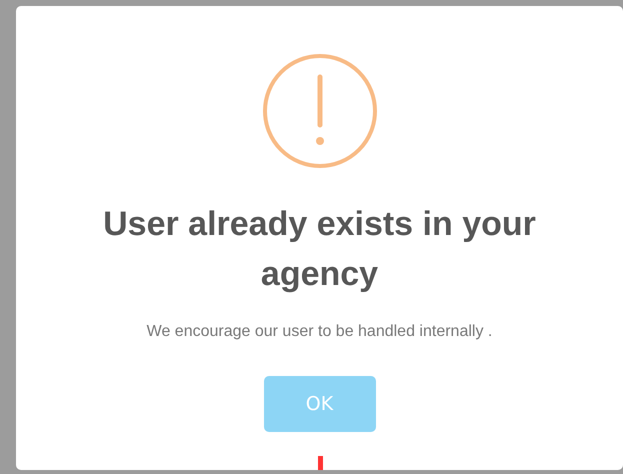  I want to click on warning-icon, so click(320, 111).